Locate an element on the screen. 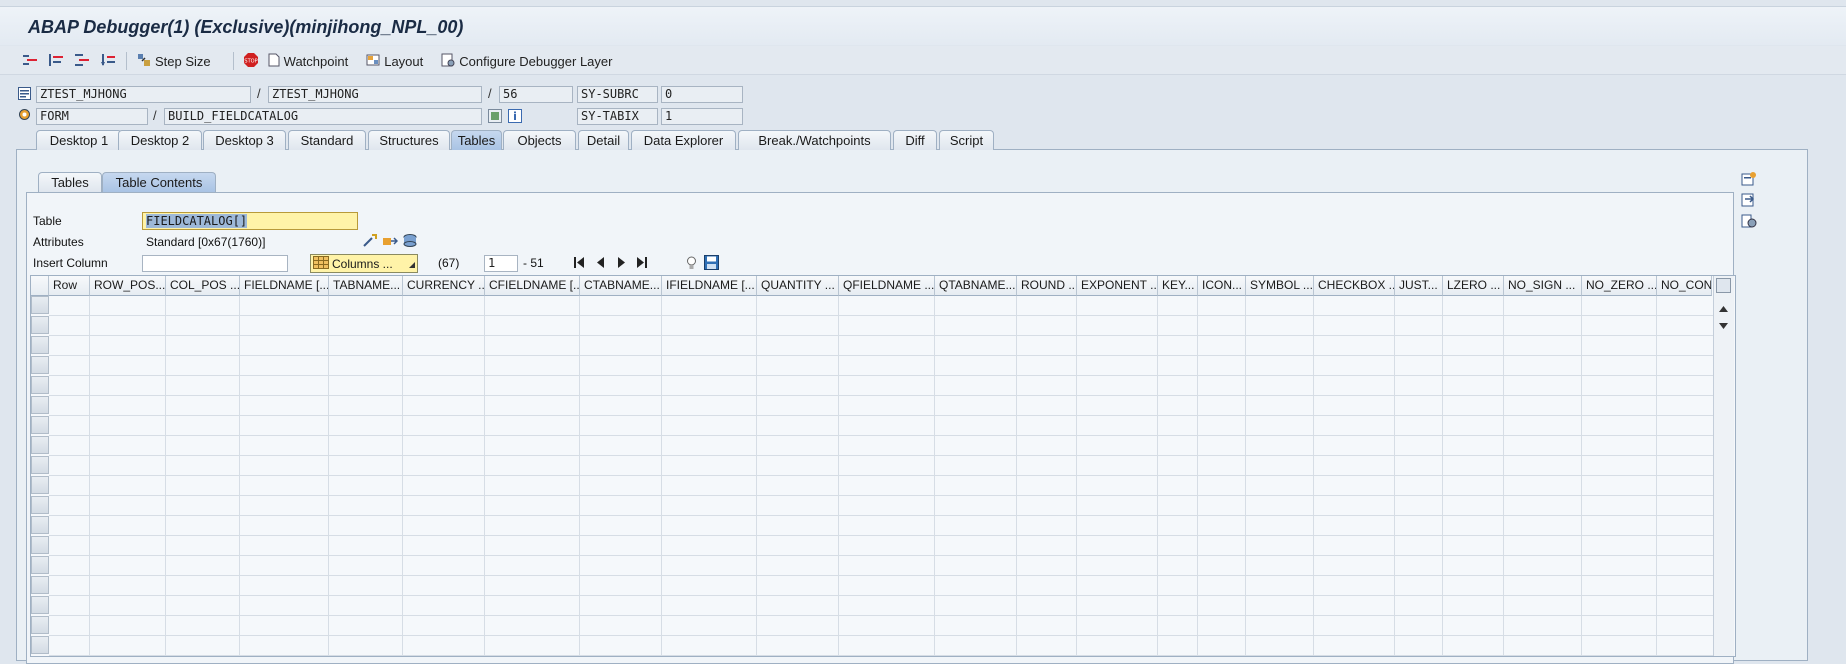  continue-icon is located at coordinates (108, 61).